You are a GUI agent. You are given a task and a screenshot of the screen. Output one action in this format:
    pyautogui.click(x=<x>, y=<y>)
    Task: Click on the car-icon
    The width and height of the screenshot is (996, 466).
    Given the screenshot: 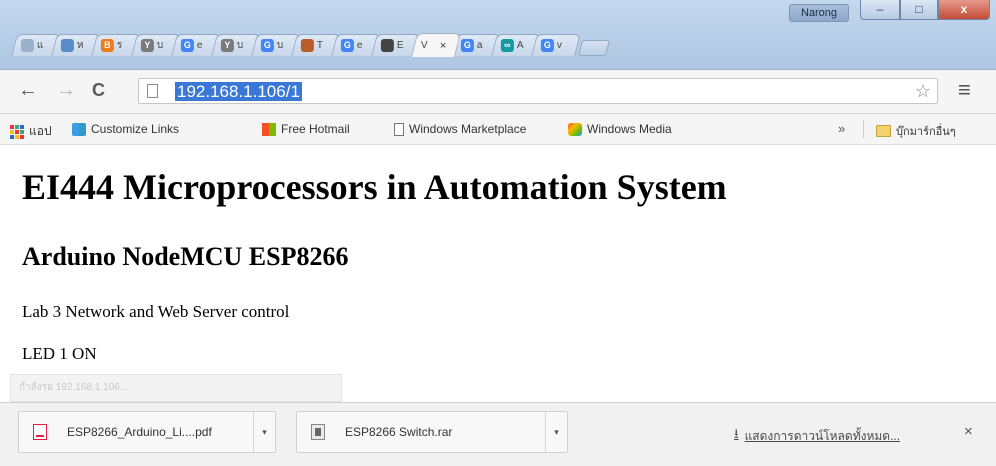 What is the action you would take?
    pyautogui.click(x=387, y=45)
    